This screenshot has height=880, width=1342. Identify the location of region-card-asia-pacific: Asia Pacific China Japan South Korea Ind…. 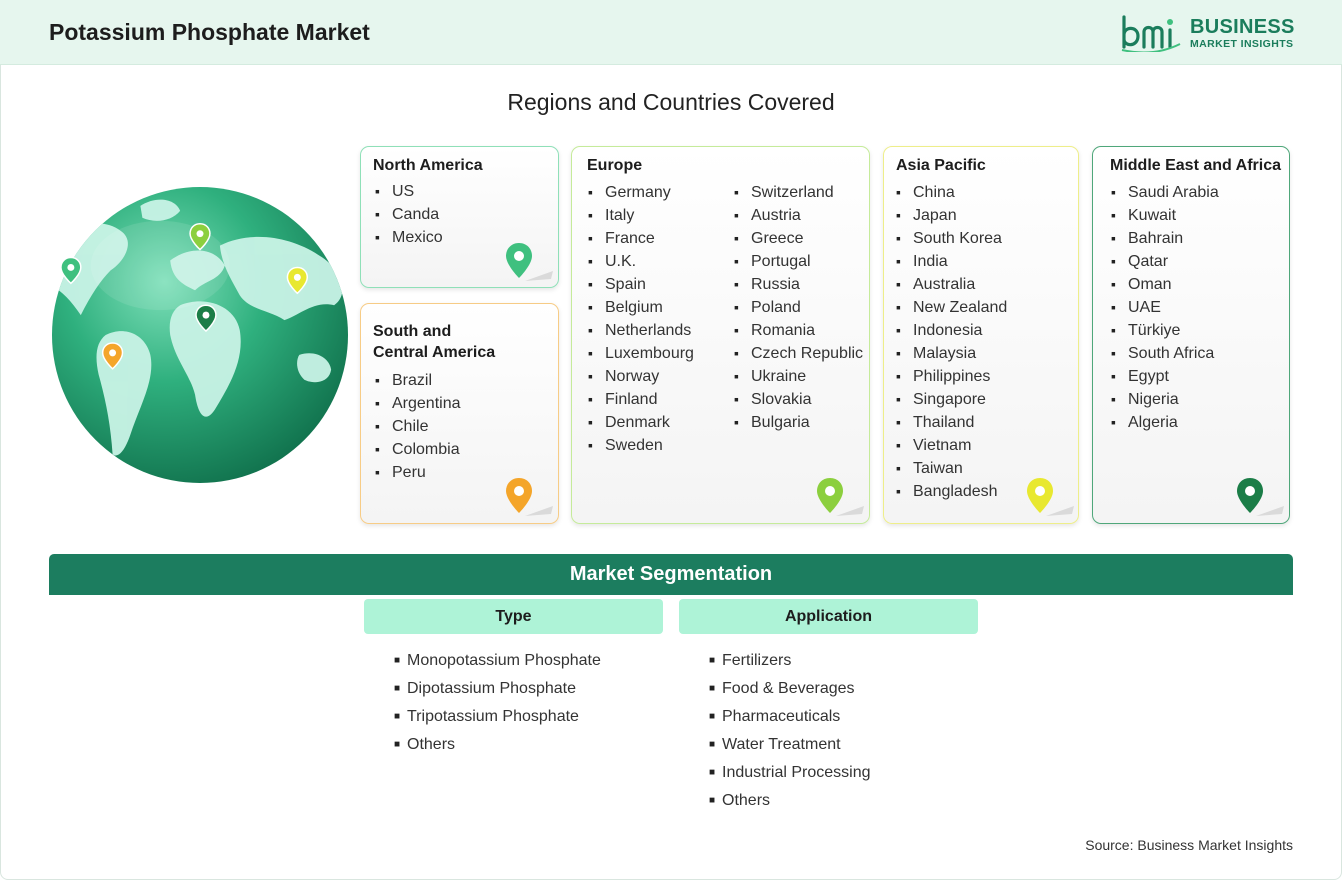
(981, 335).